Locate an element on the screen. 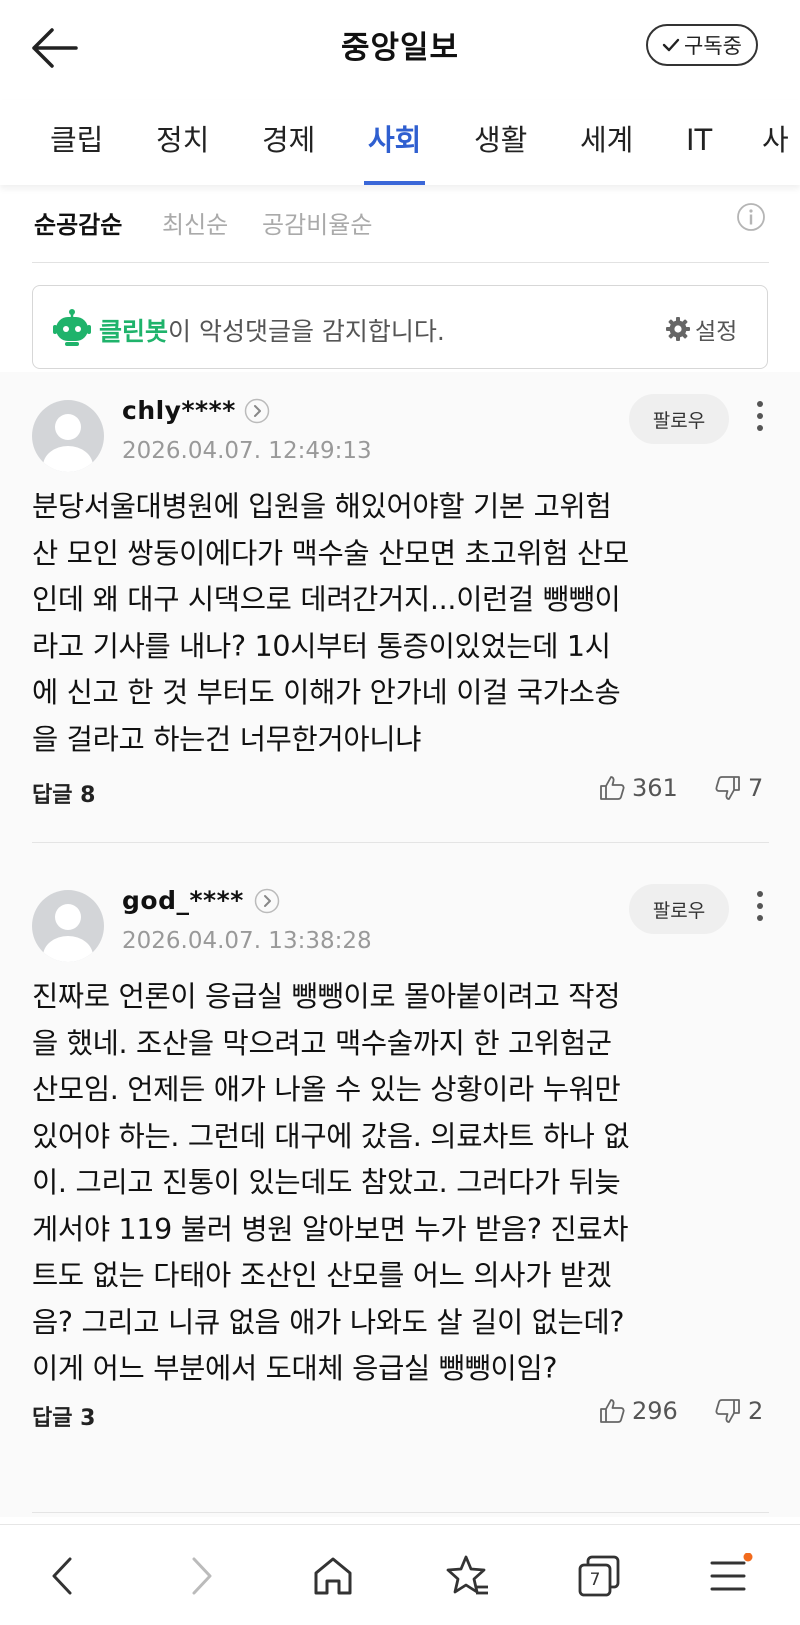  cleanbot-banner: 클린봇이 악성댓글을 감지합니다. 설정 is located at coordinates (400, 327).